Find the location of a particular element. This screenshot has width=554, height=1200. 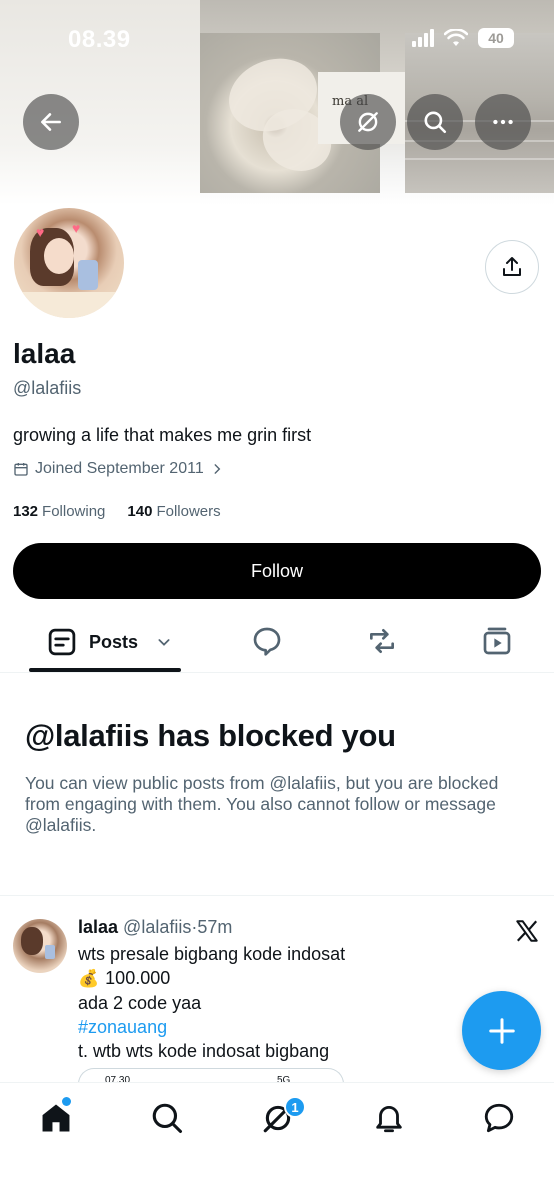

active-tab-indicator is located at coordinates (105, 670).